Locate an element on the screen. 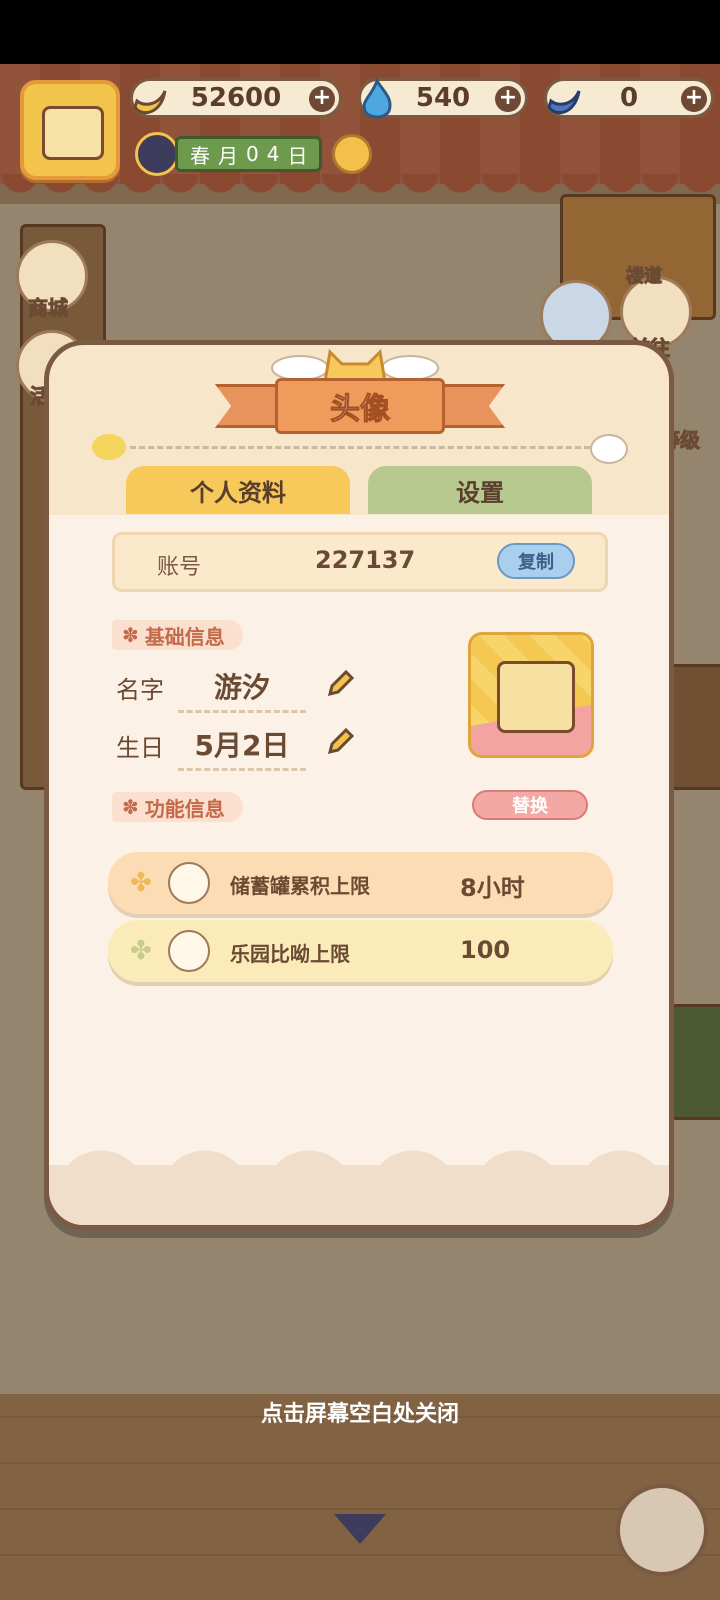 This screenshot has width=720, height=1600. title-ribbon-center: 头像 is located at coordinates (360, 406).